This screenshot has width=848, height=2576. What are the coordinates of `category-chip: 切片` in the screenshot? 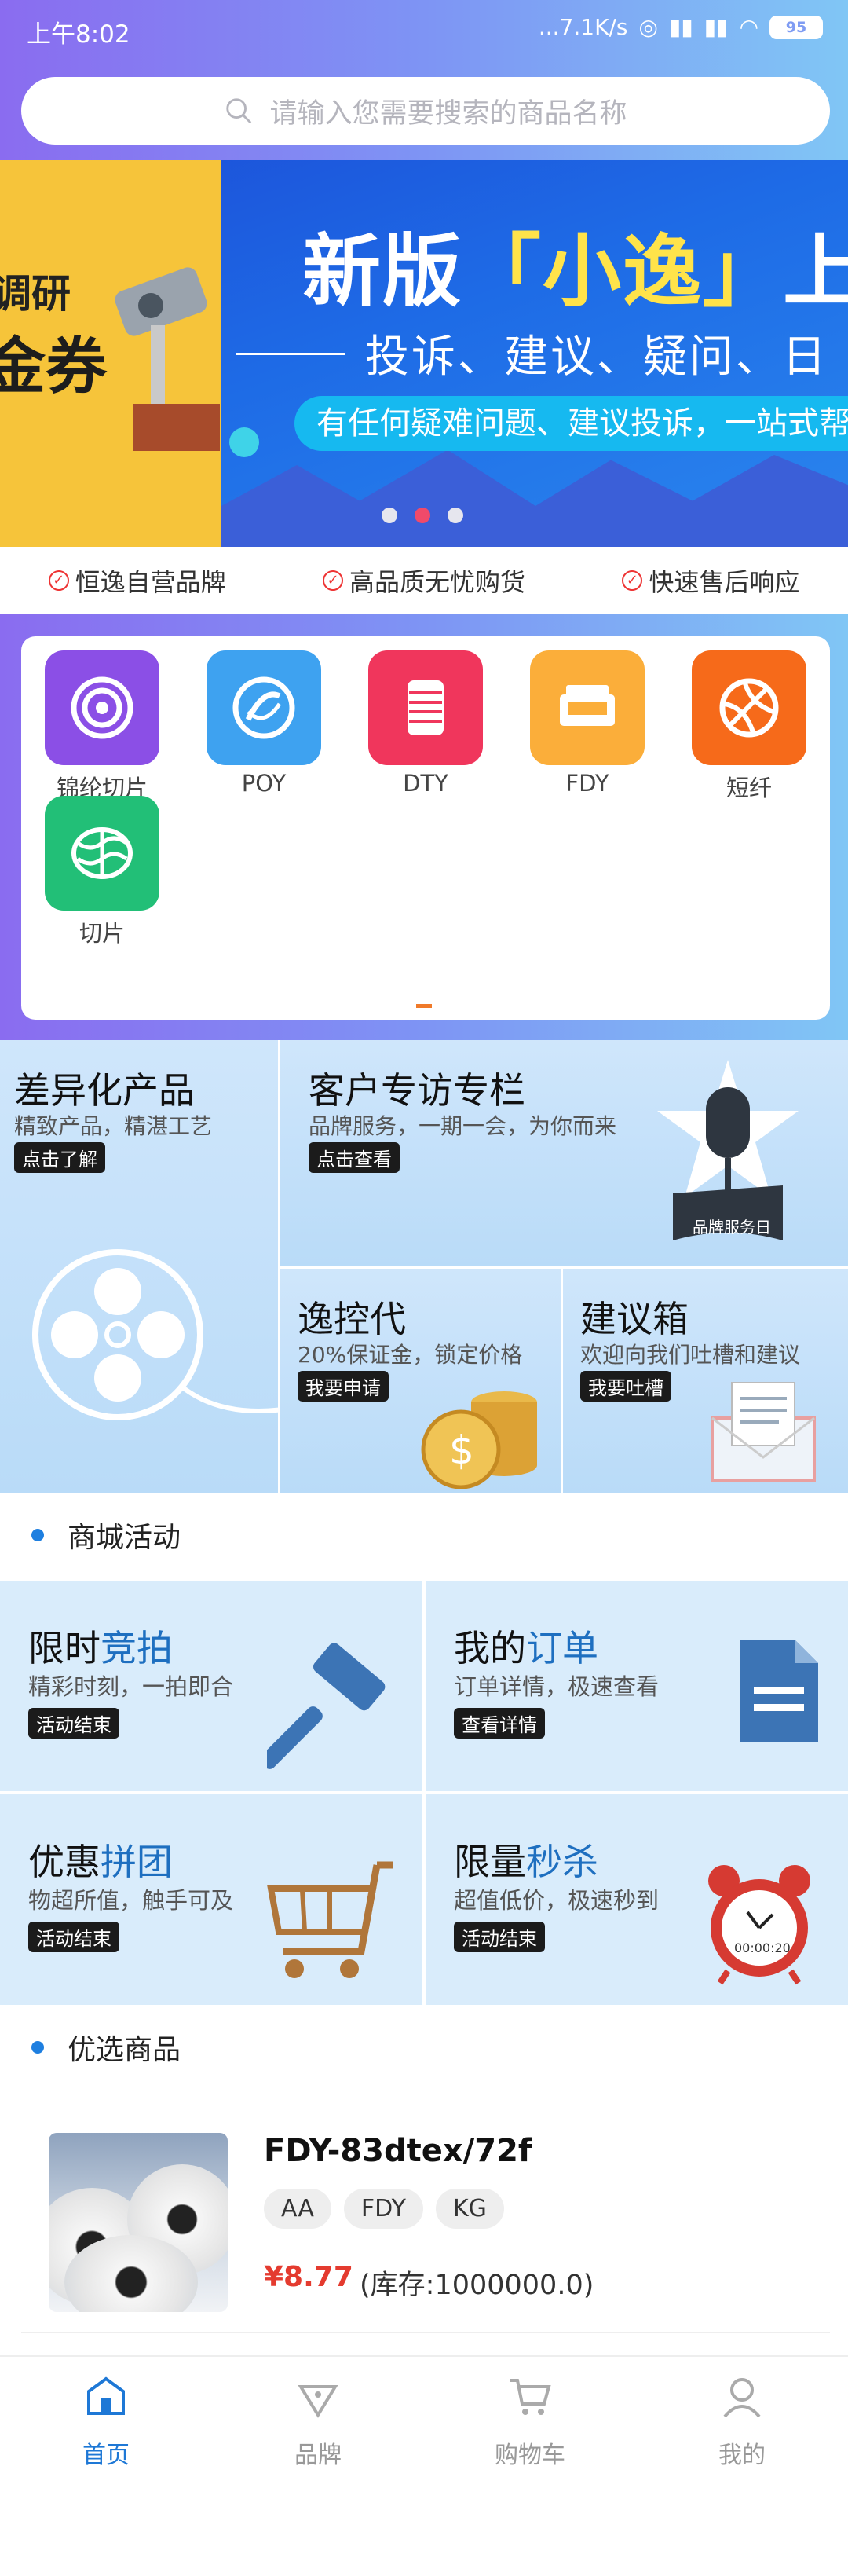 It's located at (102, 872).